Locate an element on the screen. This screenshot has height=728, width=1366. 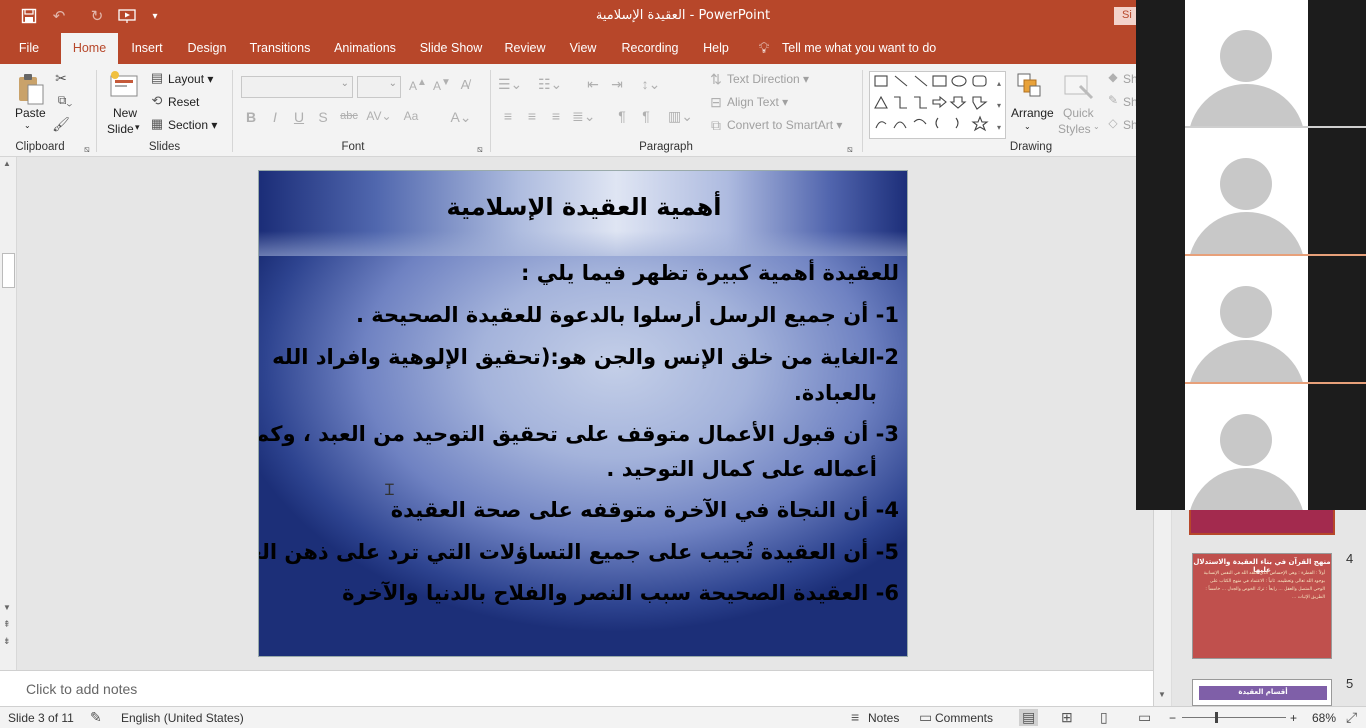
tab-slide-show: Slide Show is located at coordinates (451, 48).